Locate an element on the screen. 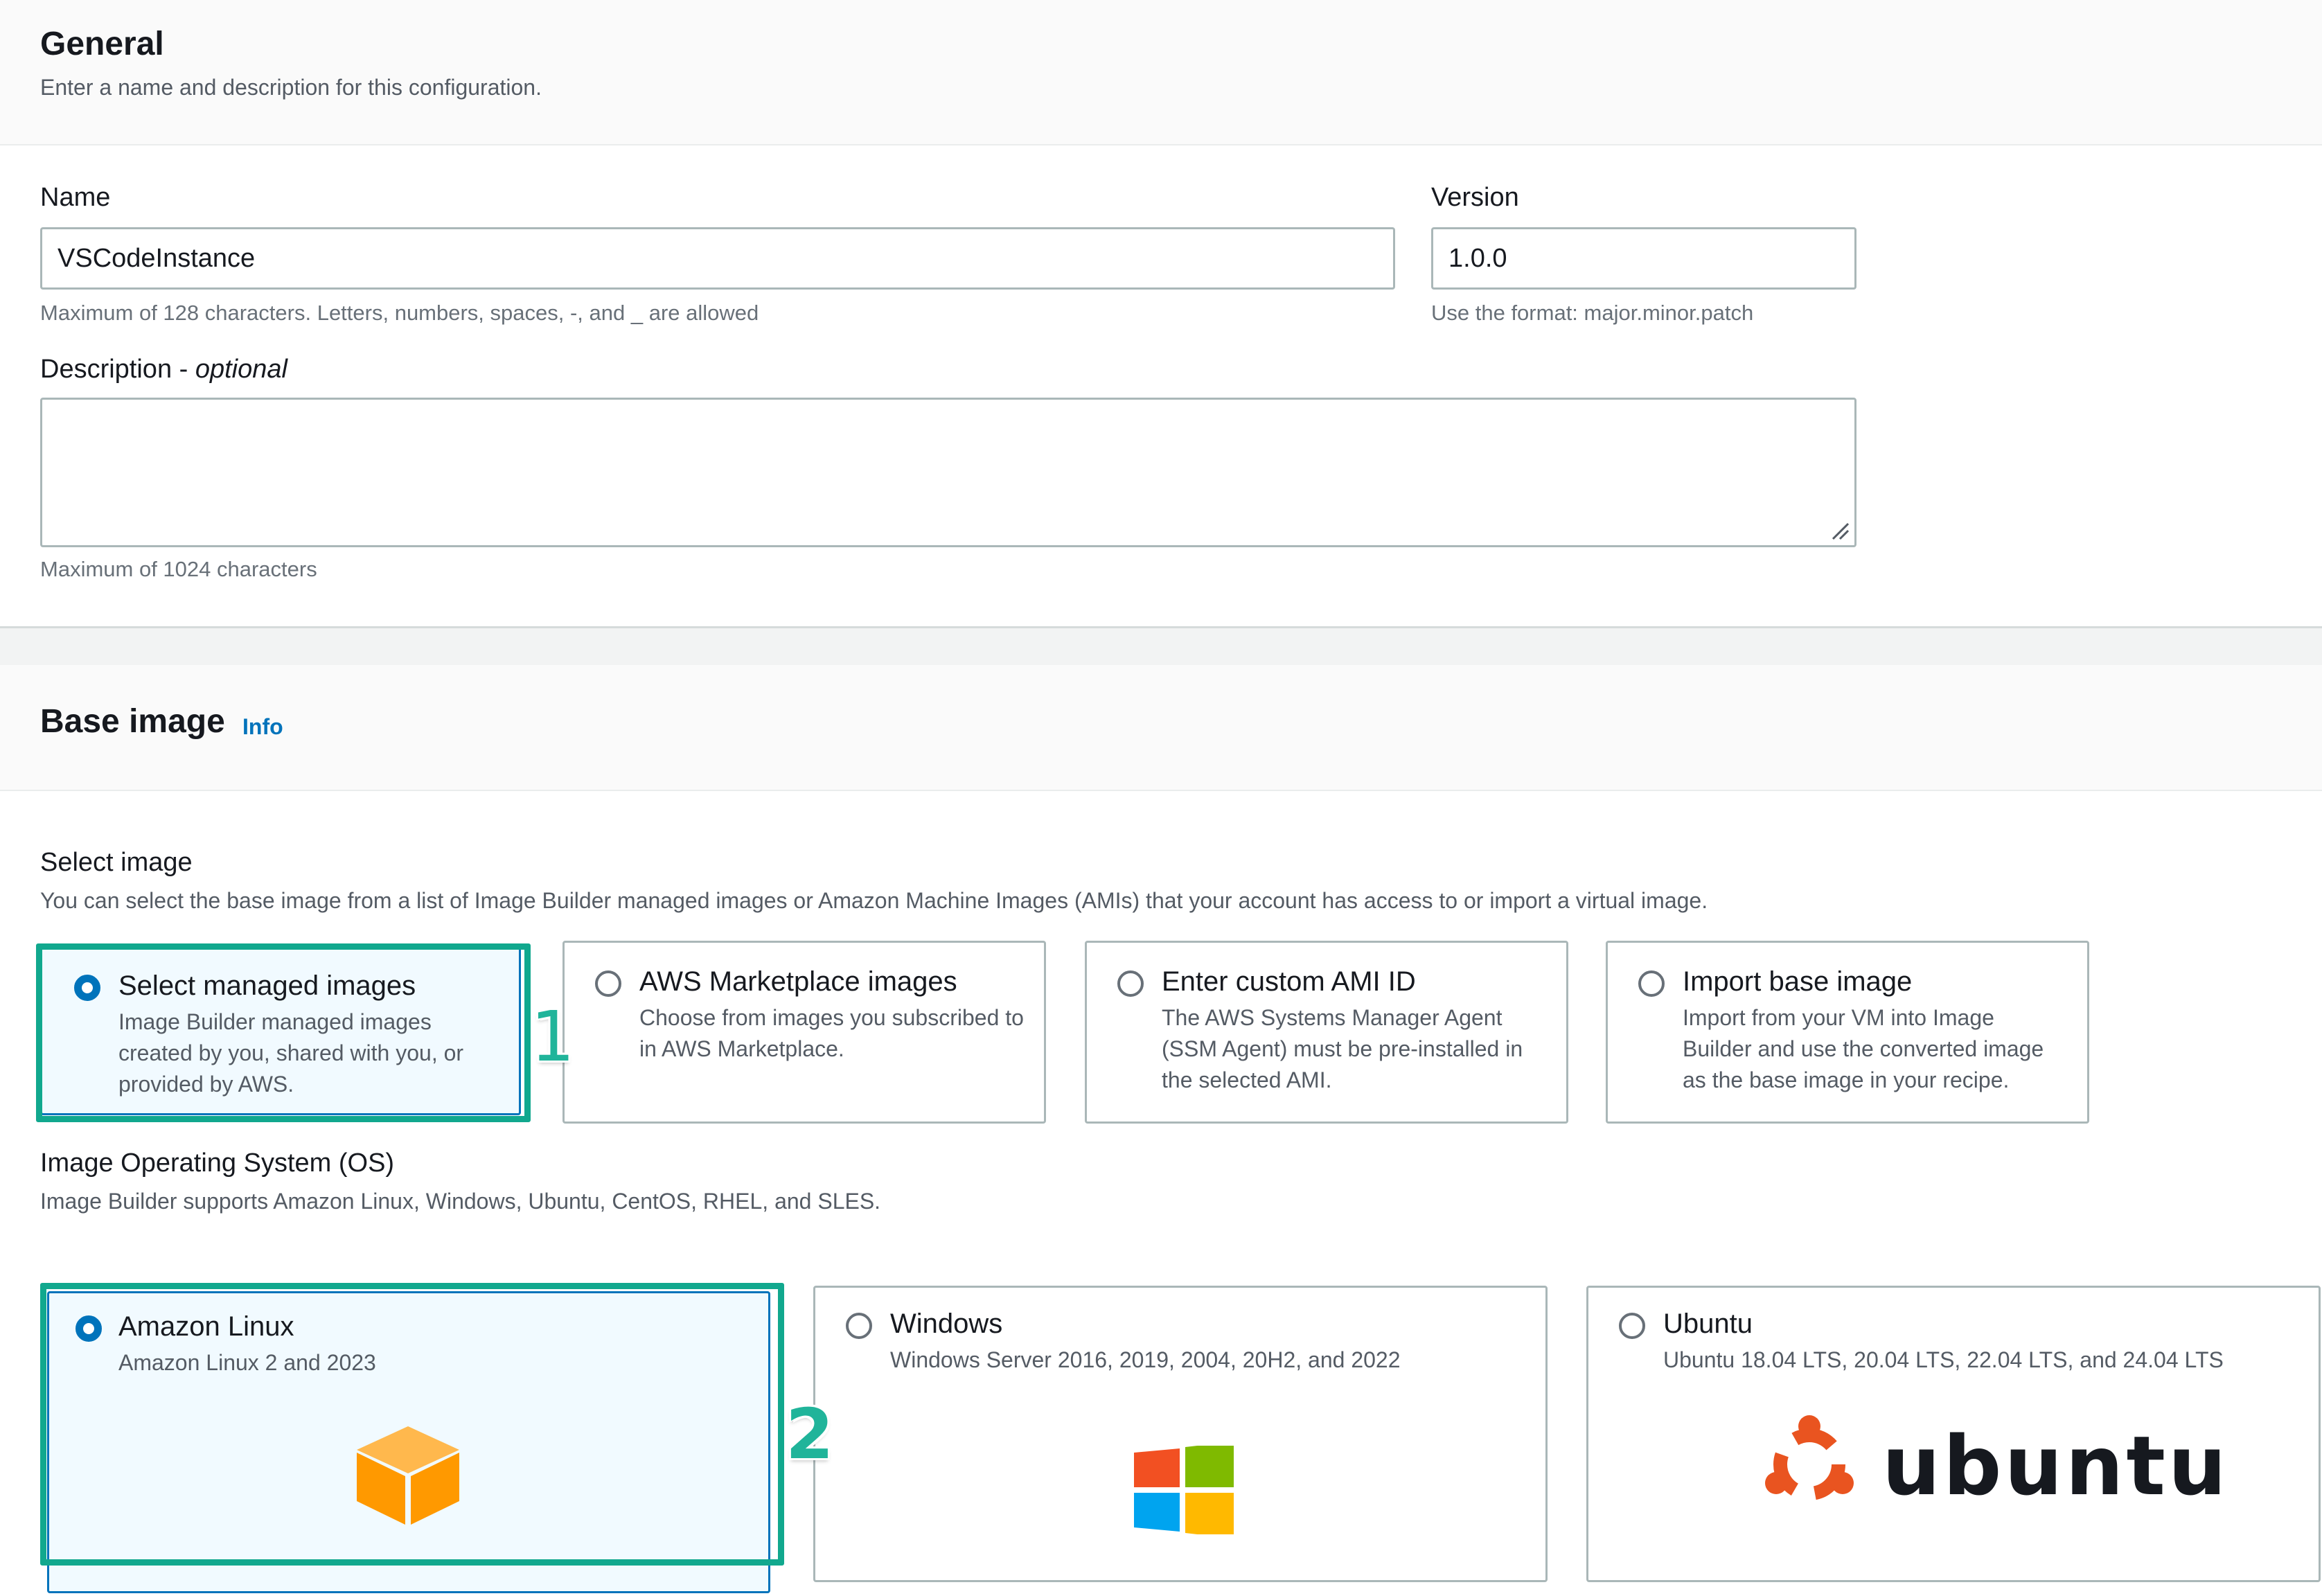  description-label: Description - optional is located at coordinates (163, 369).